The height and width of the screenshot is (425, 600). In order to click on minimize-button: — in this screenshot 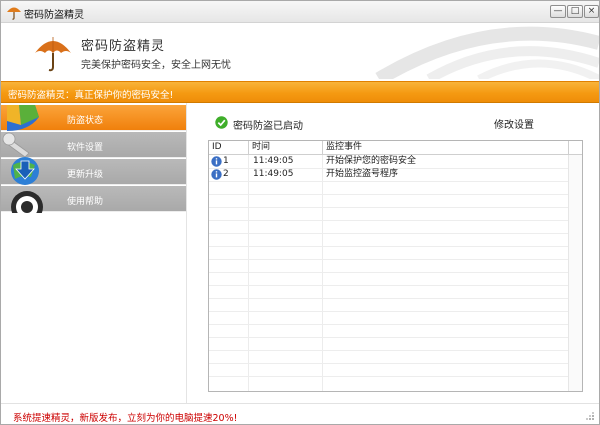, I will do `click(558, 11)`.